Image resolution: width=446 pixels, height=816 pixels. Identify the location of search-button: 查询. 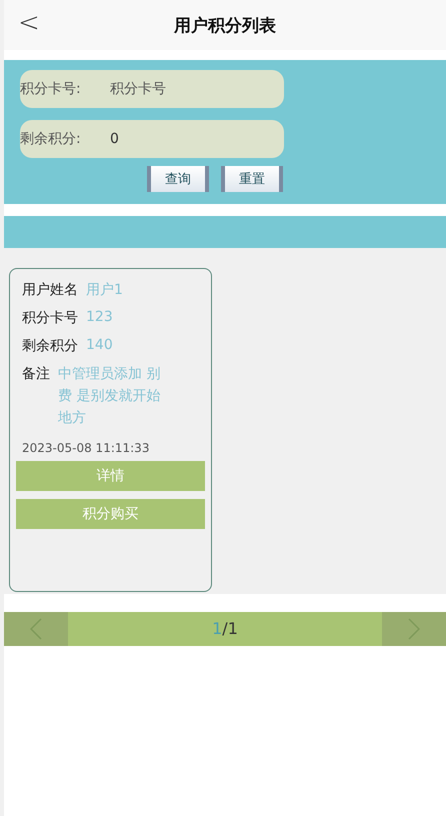
(178, 179).